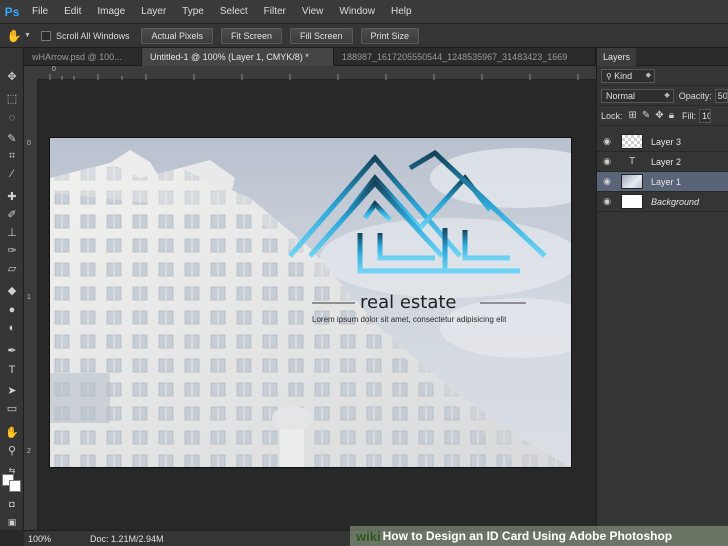  I want to click on type-tool-icon: T, so click(12, 370).